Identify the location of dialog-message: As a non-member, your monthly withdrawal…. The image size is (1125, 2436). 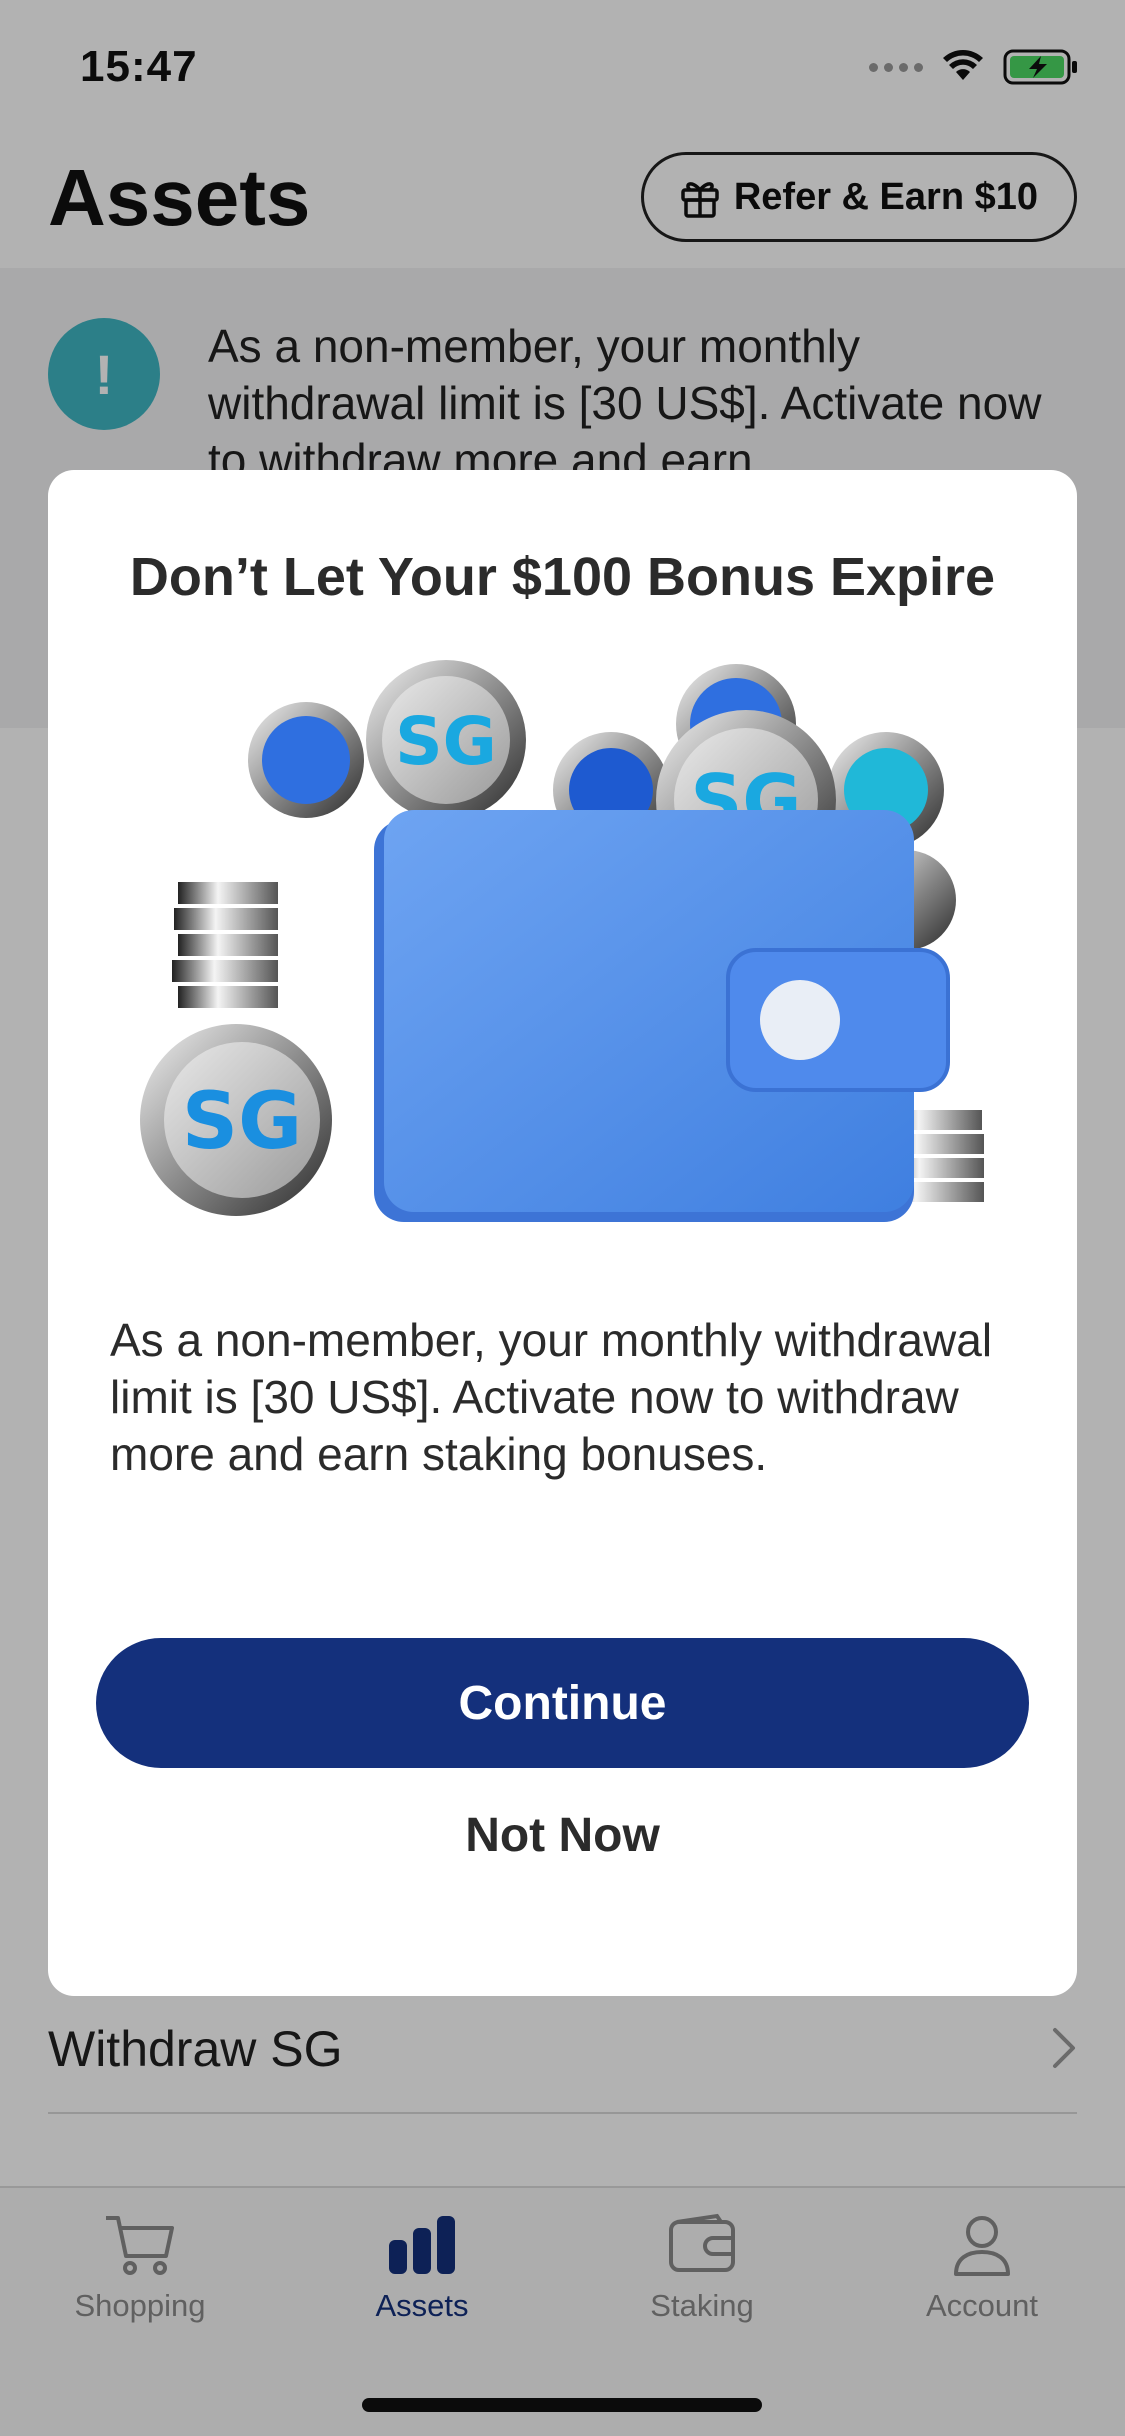
(551, 1397).